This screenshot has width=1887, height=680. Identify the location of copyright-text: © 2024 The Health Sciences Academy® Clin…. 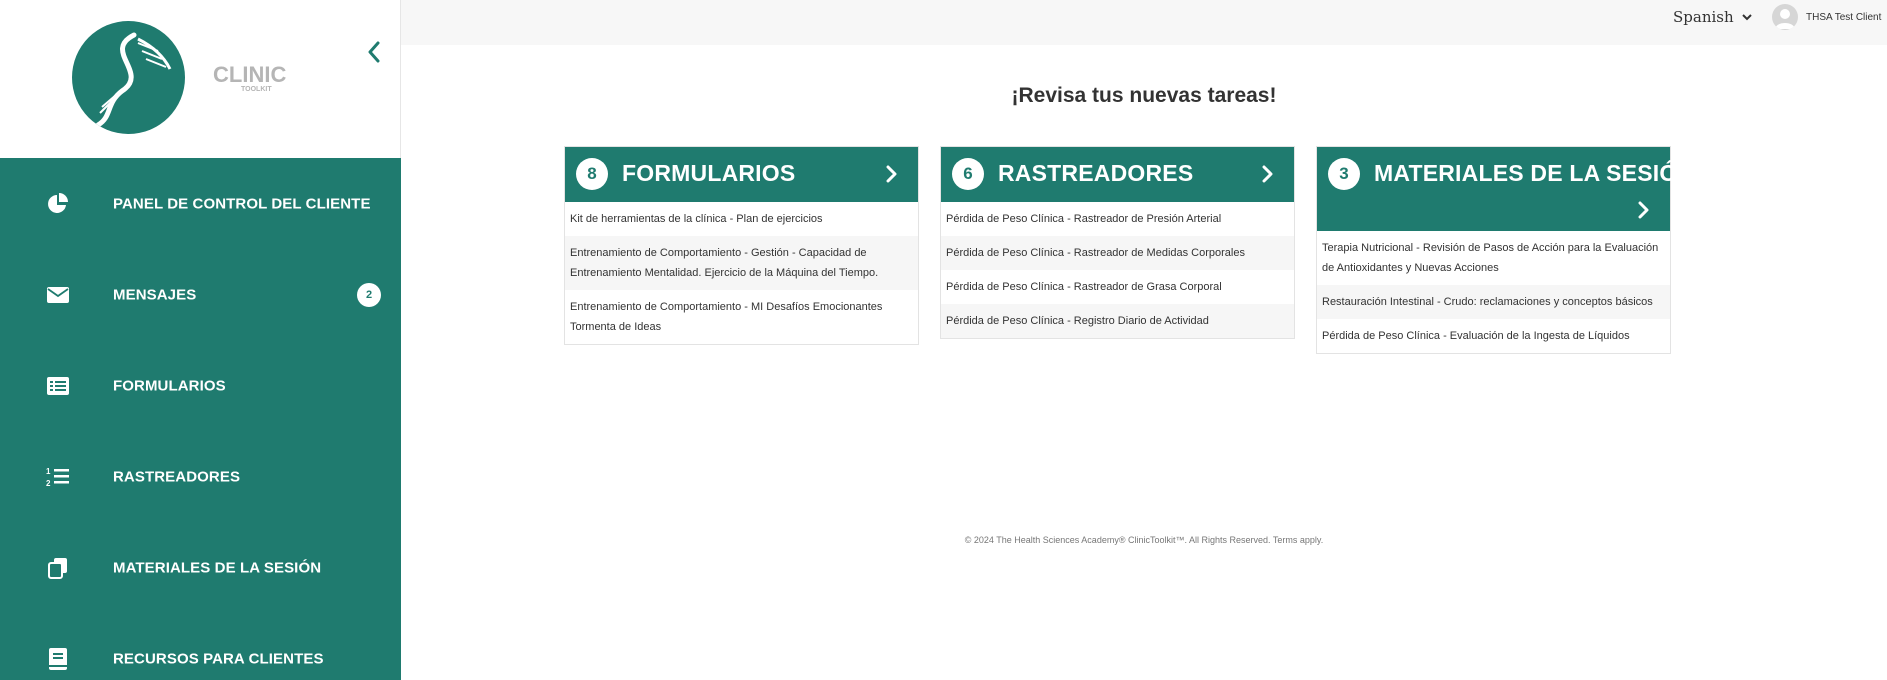
(1117, 540).